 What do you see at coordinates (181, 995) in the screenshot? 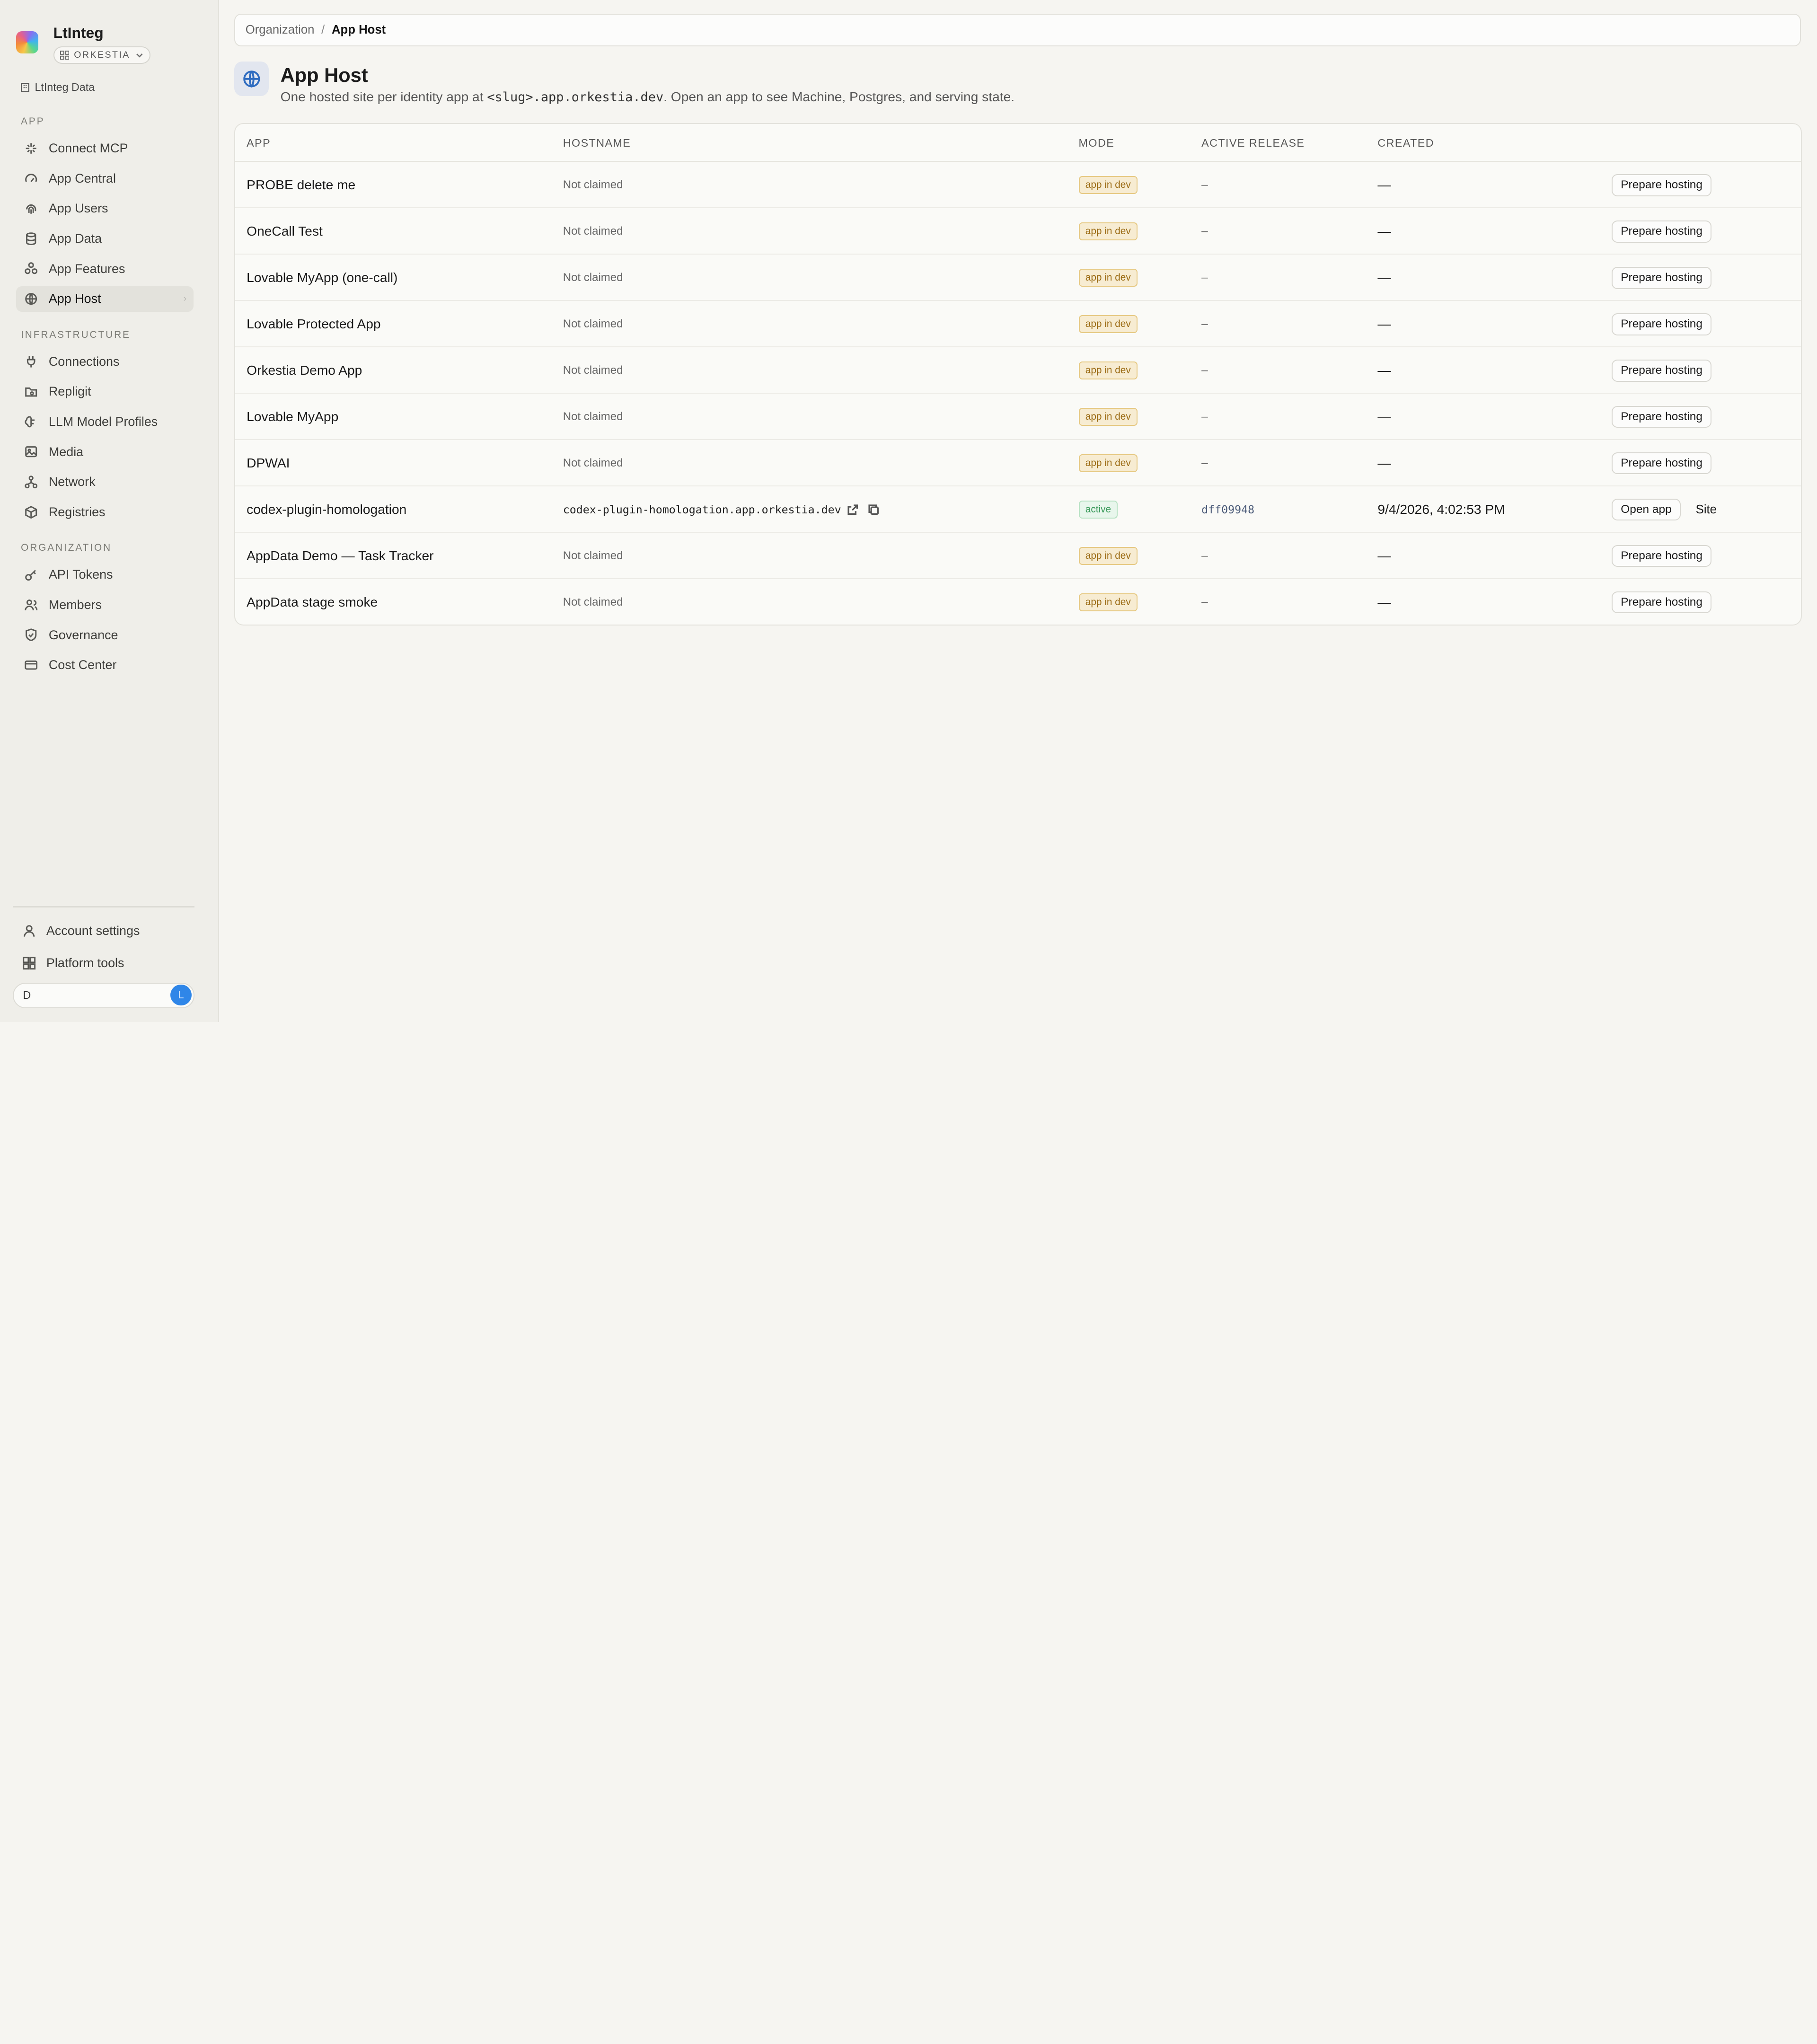
I see `avatar: L` at bounding box center [181, 995].